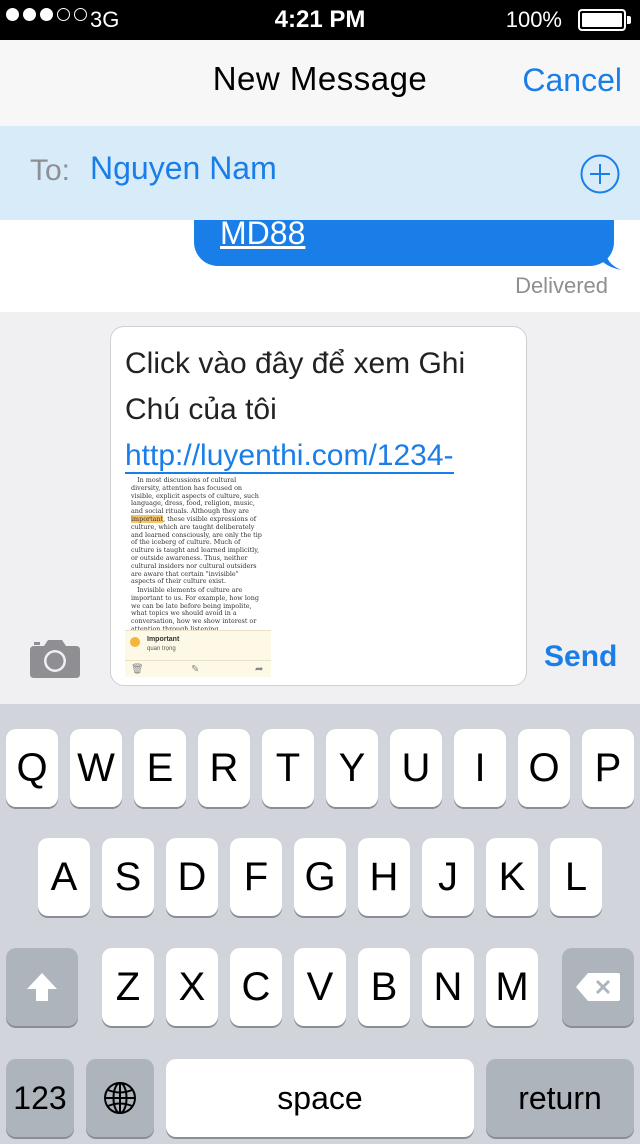  Describe the element at coordinates (183, 168) in the screenshot. I see `recipient-name: Nguyen Nam` at that location.